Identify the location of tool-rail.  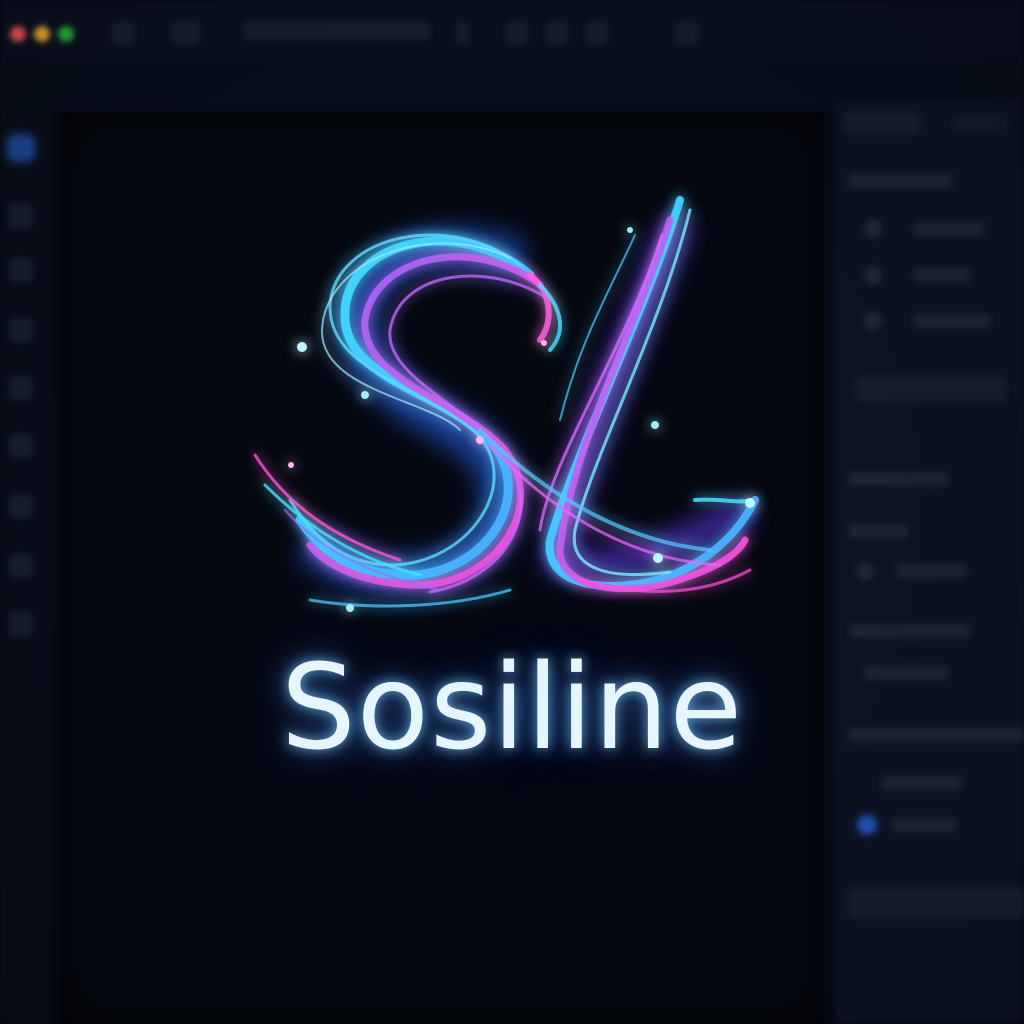
(25, 568).